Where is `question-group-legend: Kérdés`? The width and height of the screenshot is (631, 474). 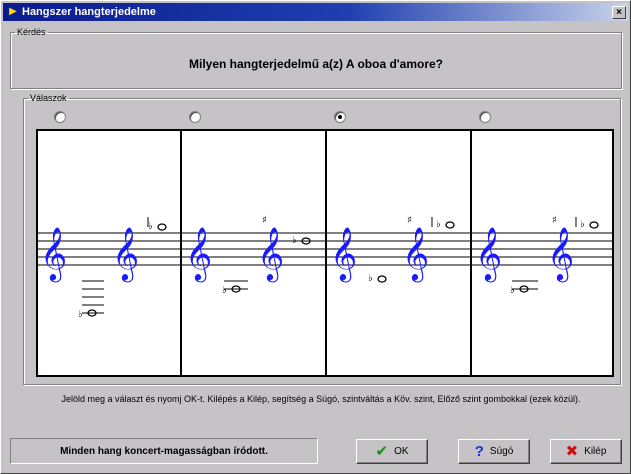
question-group-legend: Kérdés is located at coordinates (31, 32).